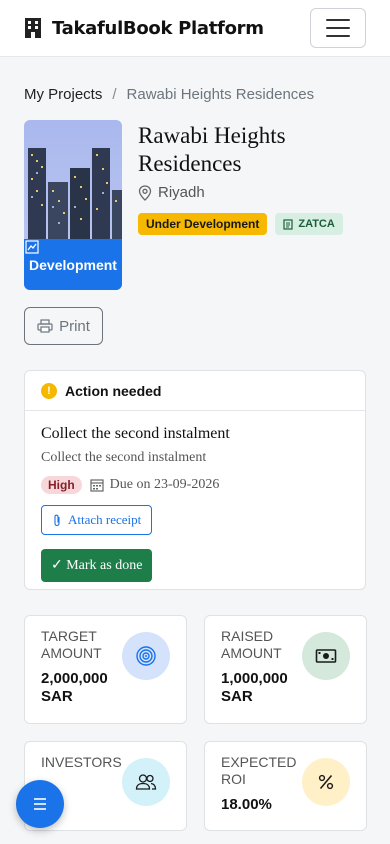 The height and width of the screenshot is (844, 390). What do you see at coordinates (74, 687) in the screenshot?
I see `stat-value: 2,000,000 SAR` at bounding box center [74, 687].